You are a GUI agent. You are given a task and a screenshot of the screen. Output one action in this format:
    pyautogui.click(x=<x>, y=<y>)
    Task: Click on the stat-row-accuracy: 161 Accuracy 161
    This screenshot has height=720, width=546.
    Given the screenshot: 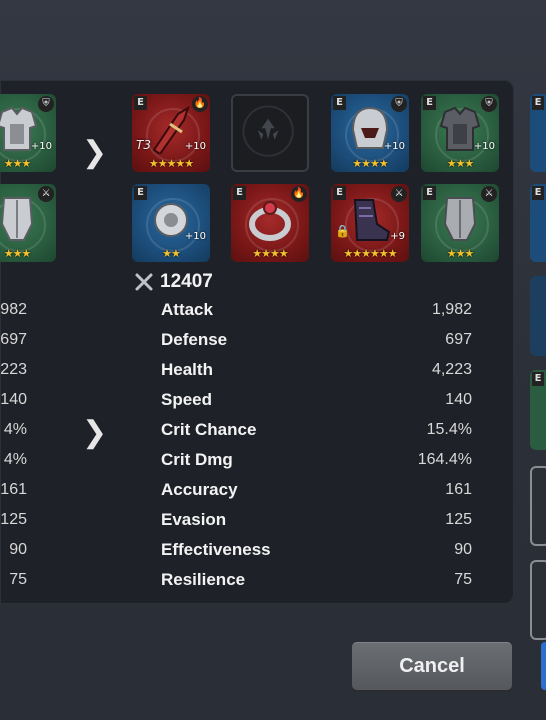 What is the action you would take?
    pyautogui.click(x=257, y=490)
    